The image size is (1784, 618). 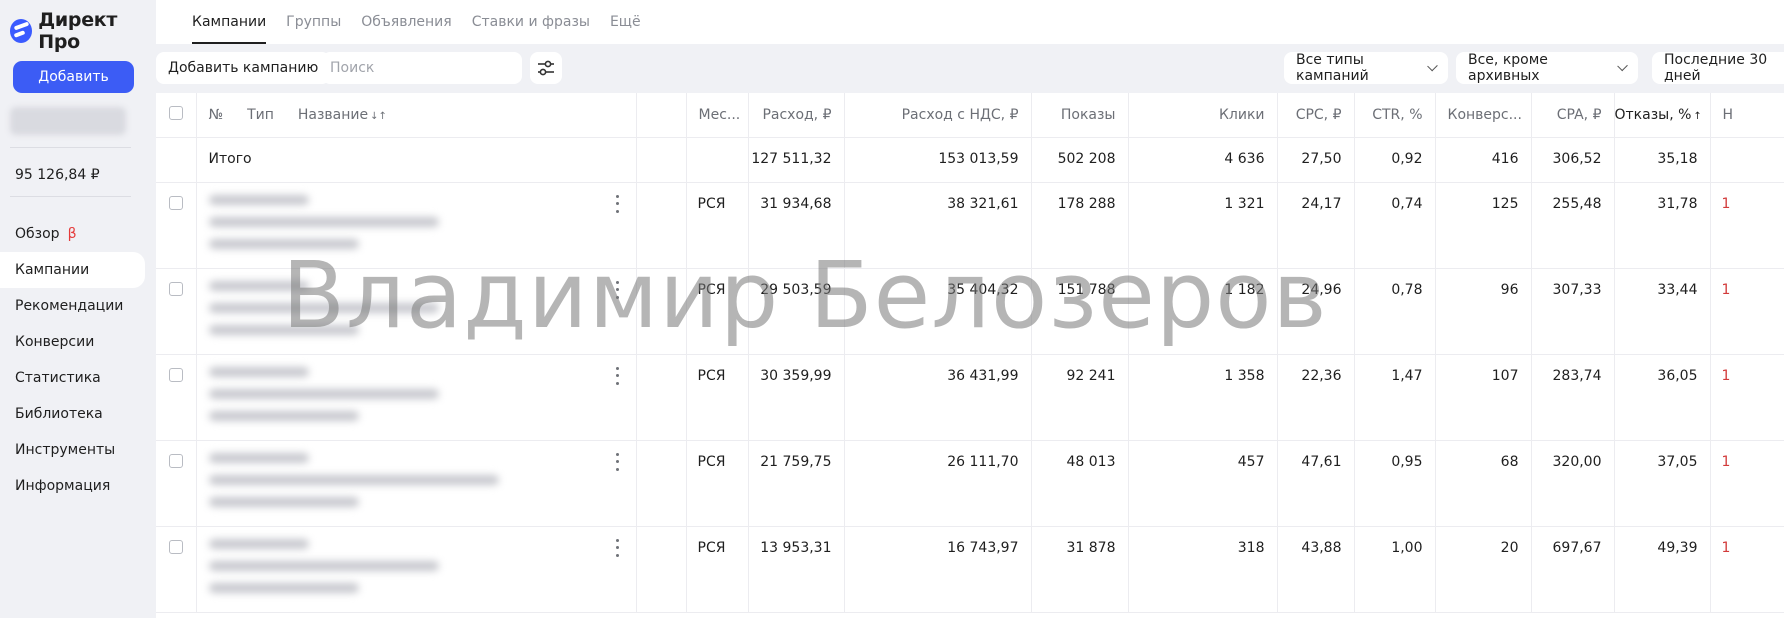 What do you see at coordinates (1718, 68) in the screenshot?
I see `period-select: Последние 30 дней` at bounding box center [1718, 68].